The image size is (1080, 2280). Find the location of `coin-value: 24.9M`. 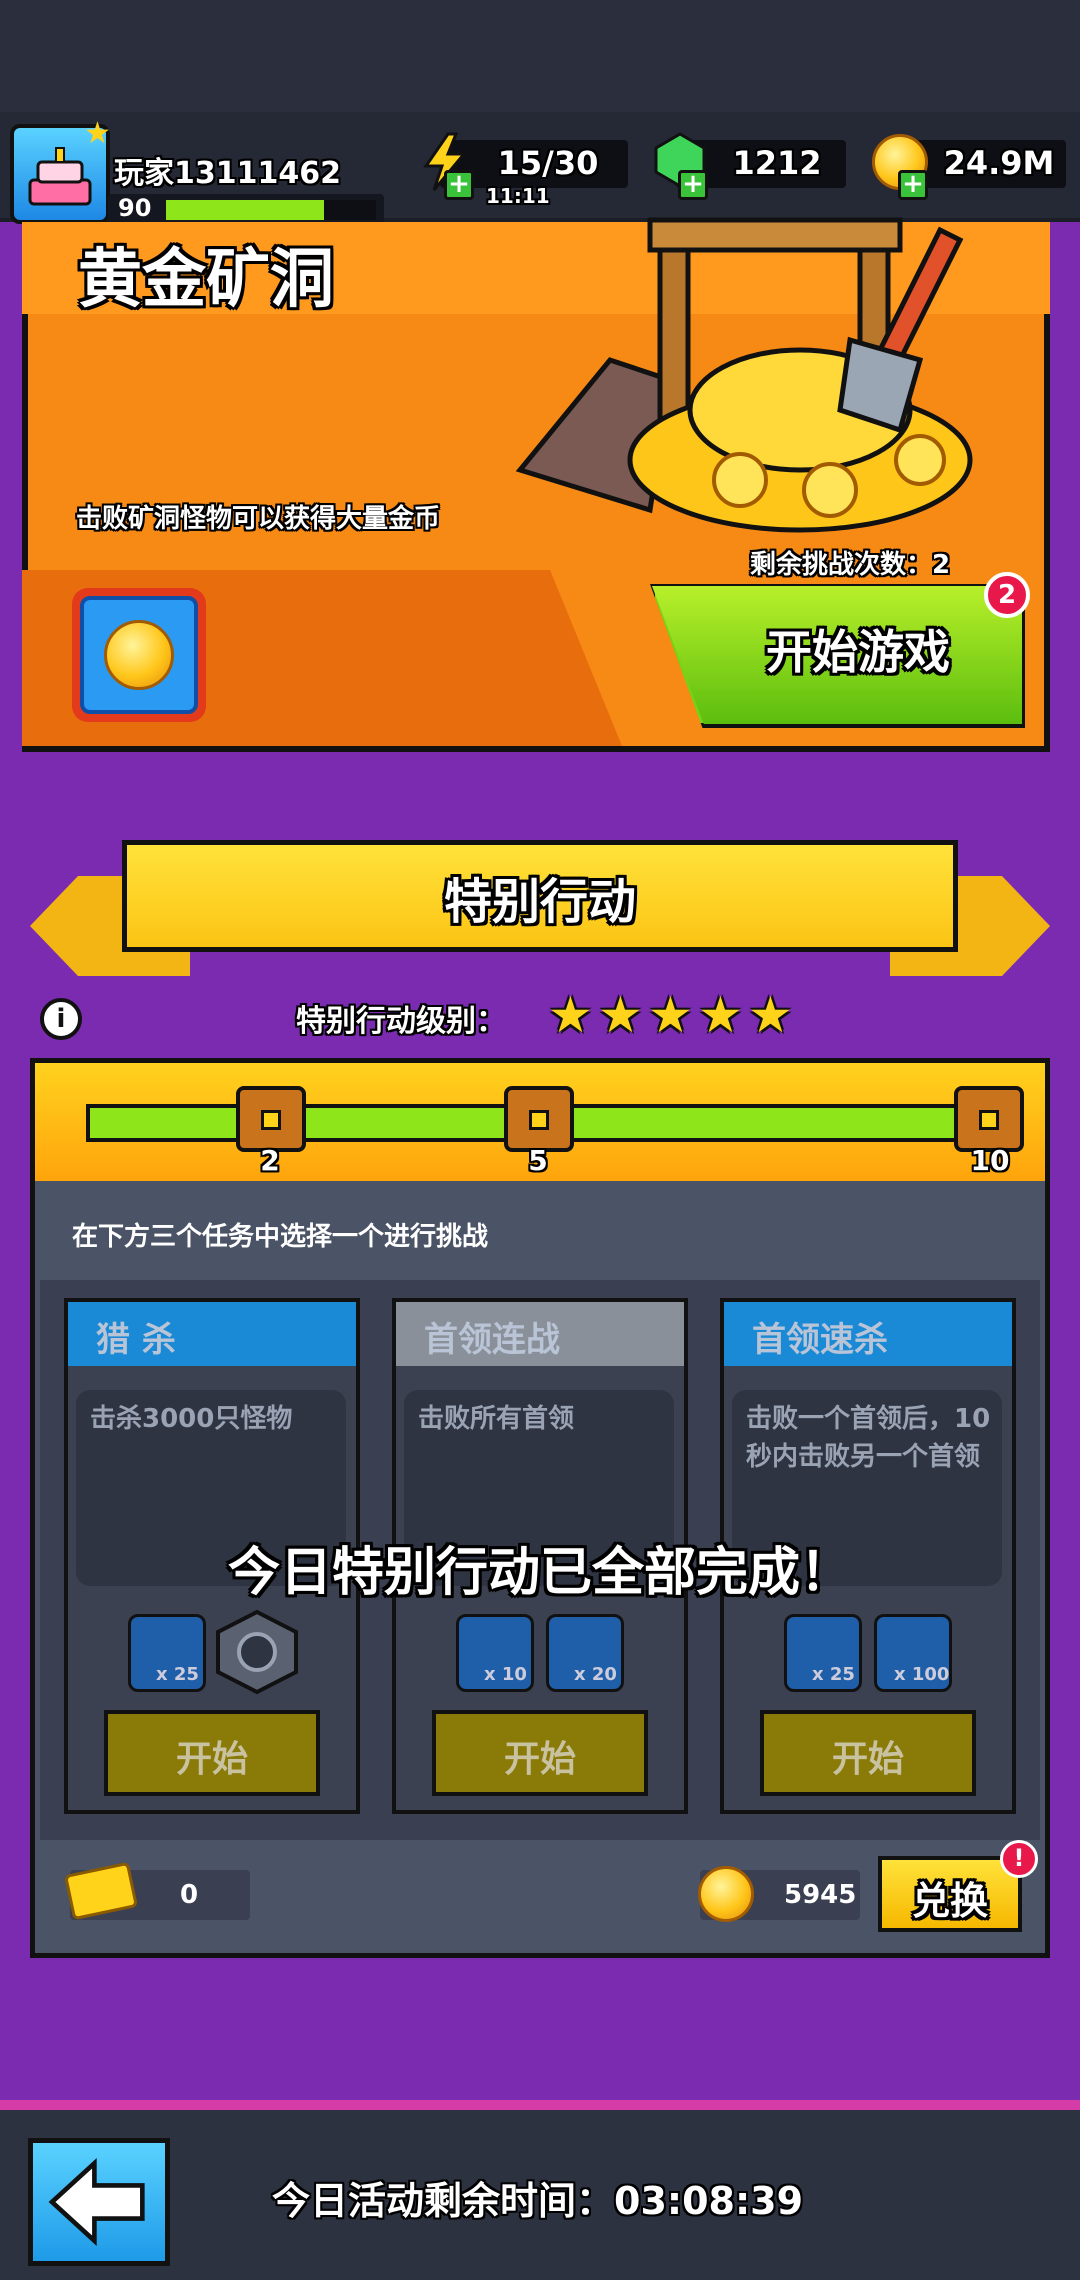

coin-value: 24.9M is located at coordinates (999, 163).